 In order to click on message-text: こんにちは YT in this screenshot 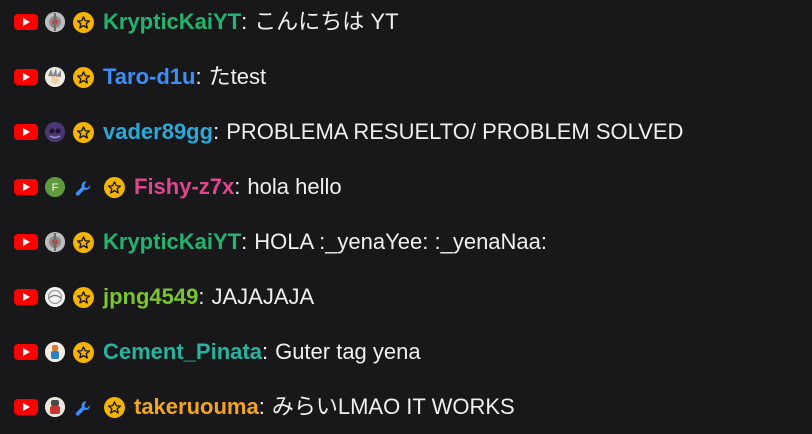, I will do `click(326, 21)`.